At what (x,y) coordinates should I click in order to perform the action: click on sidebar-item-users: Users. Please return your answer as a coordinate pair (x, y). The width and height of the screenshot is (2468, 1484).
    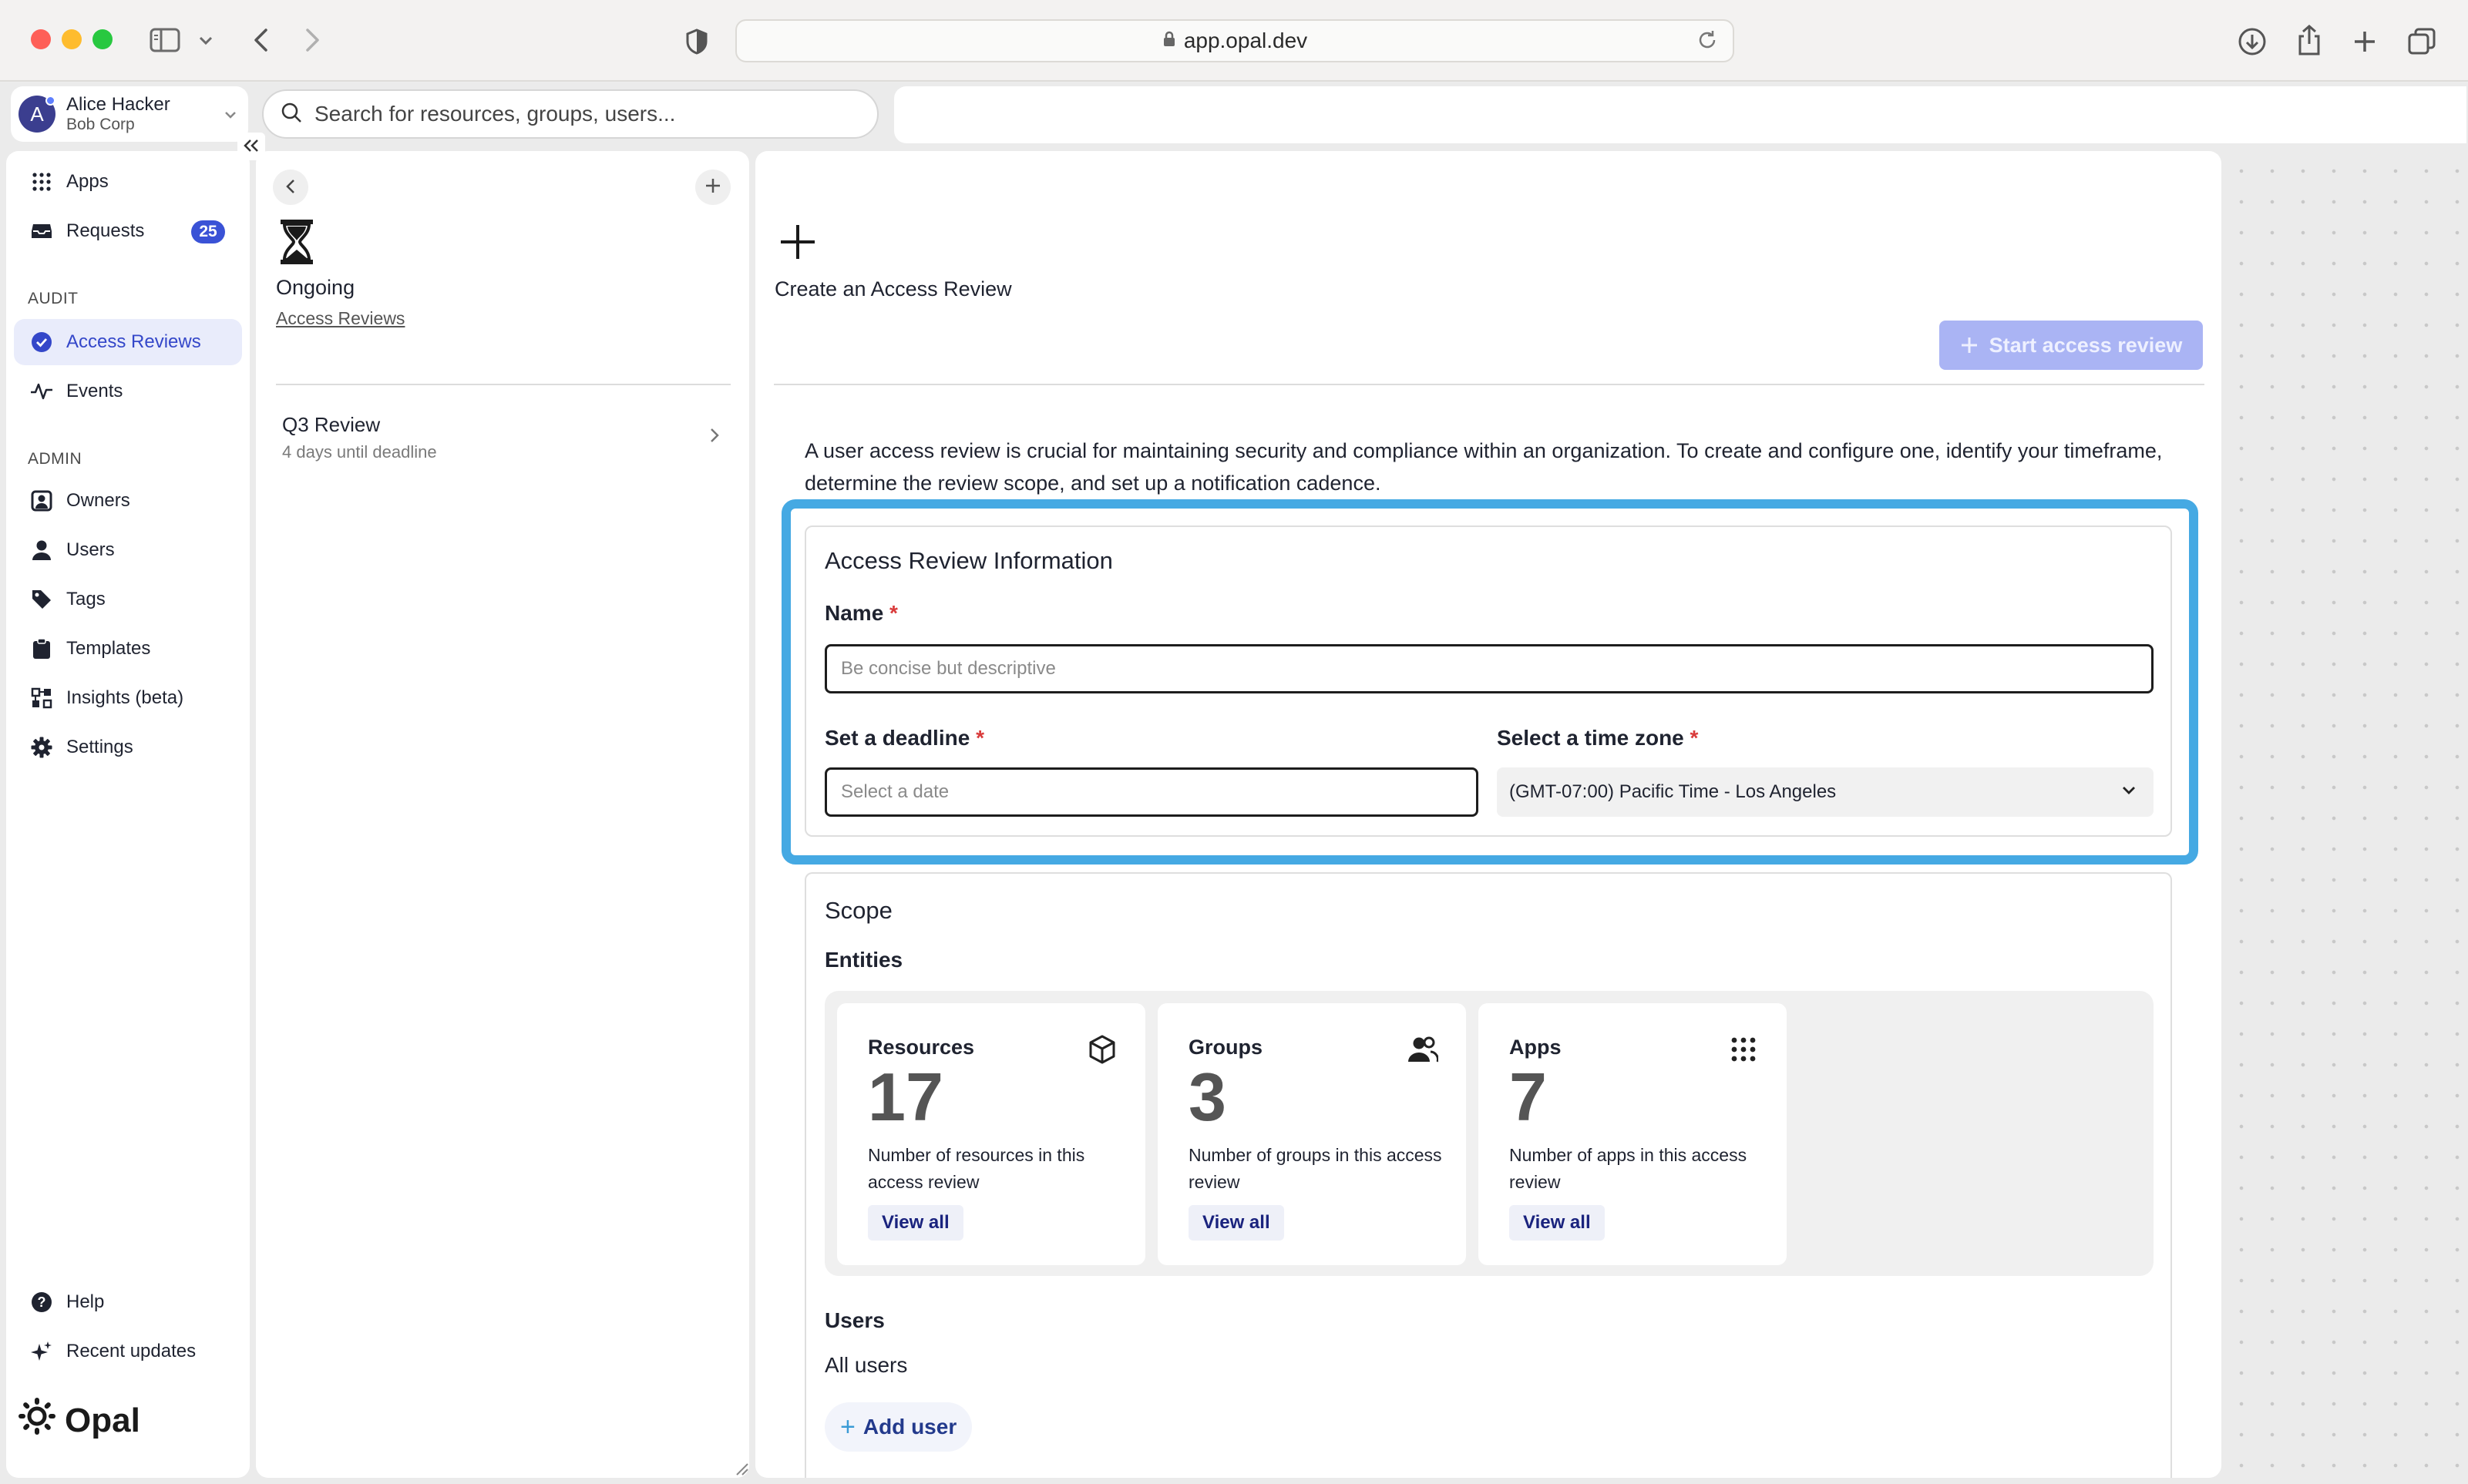
    Looking at the image, I should click on (128, 550).